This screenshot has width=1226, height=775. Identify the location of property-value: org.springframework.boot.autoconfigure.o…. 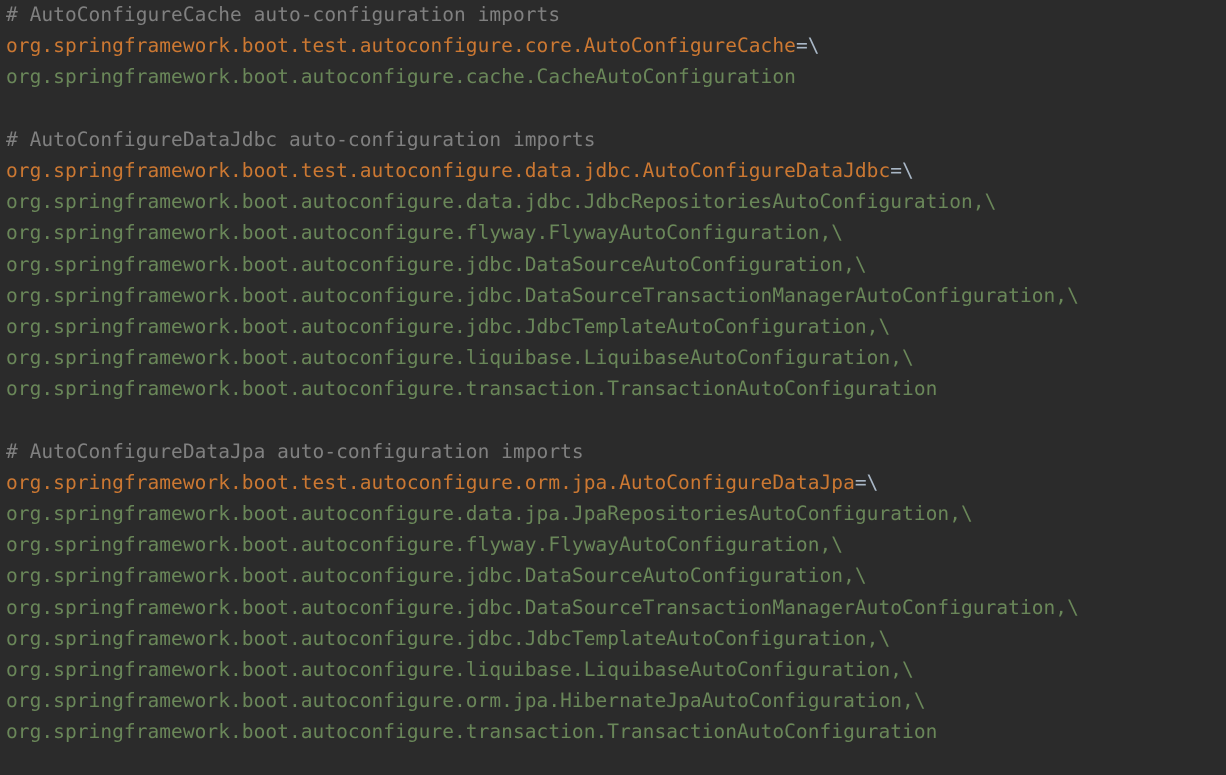
(466, 701).